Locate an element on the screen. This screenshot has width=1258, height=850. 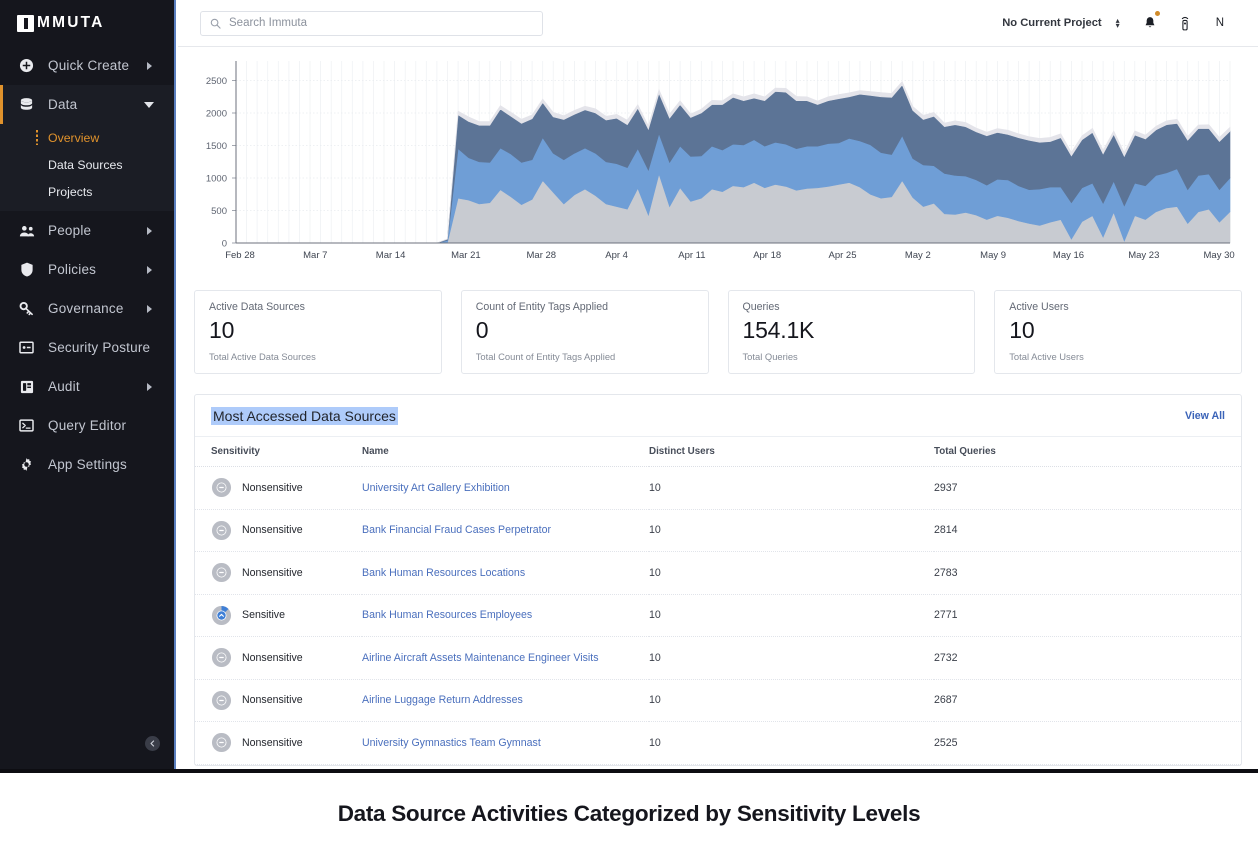
collapse-left-icon is located at coordinates (152, 743).